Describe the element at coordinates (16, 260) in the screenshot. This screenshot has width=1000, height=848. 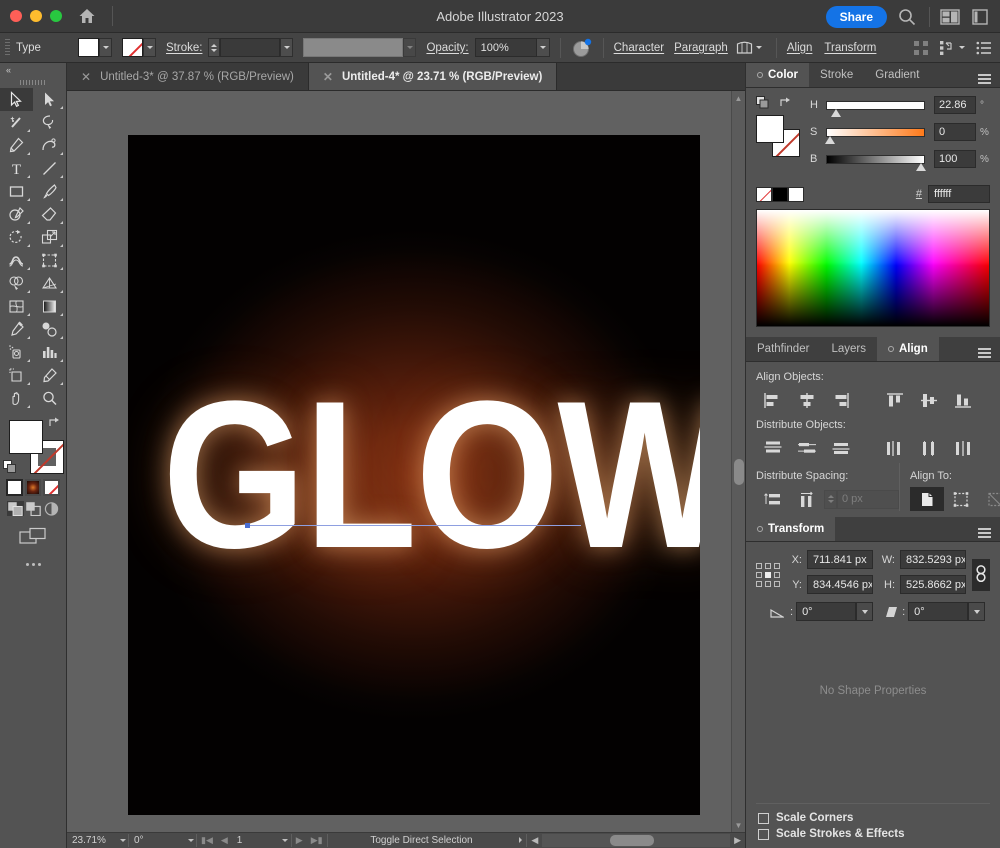
I see `width-tool` at that location.